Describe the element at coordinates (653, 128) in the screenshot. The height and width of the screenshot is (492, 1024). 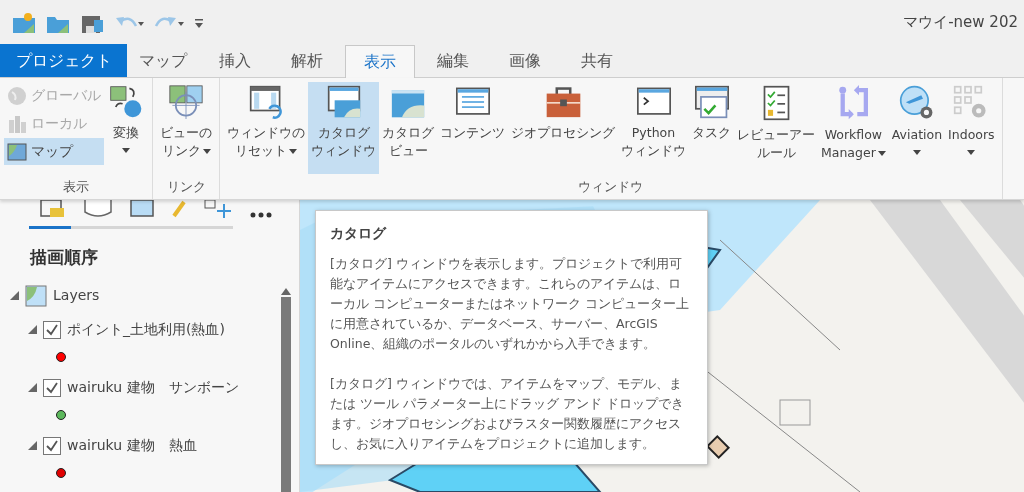
I see `ribbon-button: Python ウィンドウ` at that location.